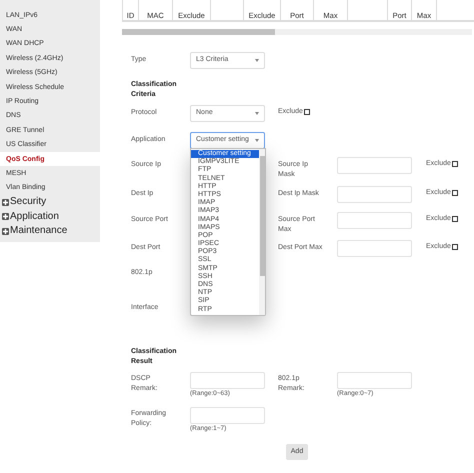  I want to click on list-scrollbar, so click(262, 232).